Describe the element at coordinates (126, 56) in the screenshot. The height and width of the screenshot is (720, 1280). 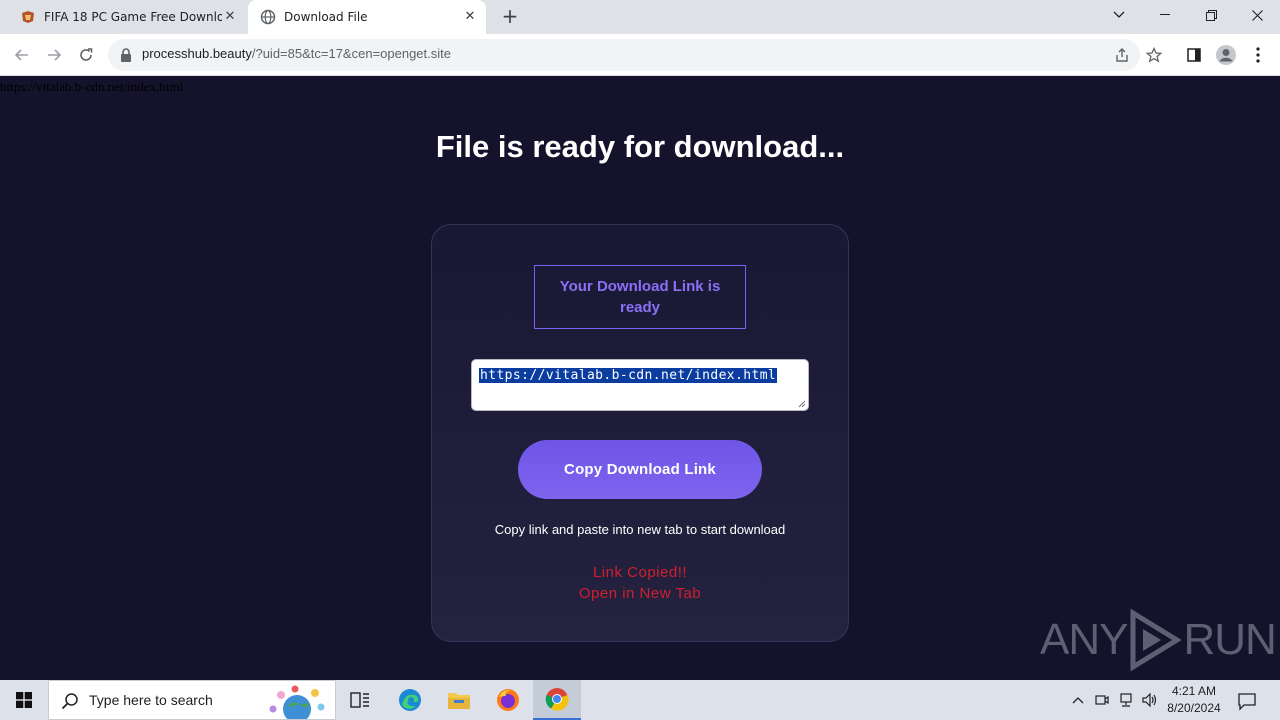
I see `lock-icon` at that location.